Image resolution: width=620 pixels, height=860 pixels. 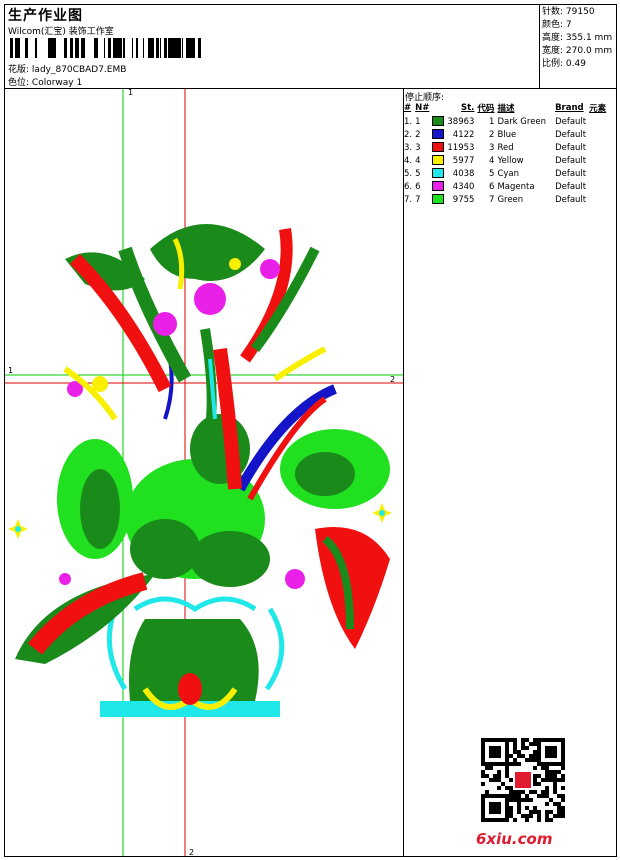 What do you see at coordinates (577, 51) in the screenshot?
I see `stat-width: 宽度: 270.0 mm` at bounding box center [577, 51].